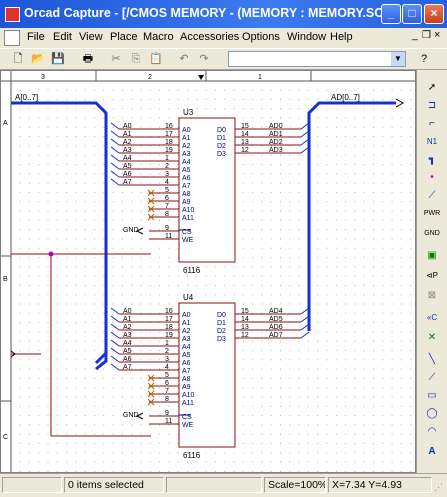 This screenshot has width=447, height=497. Describe the element at coordinates (415, 35) in the screenshot. I see `mdi-minimize-button: _` at that location.